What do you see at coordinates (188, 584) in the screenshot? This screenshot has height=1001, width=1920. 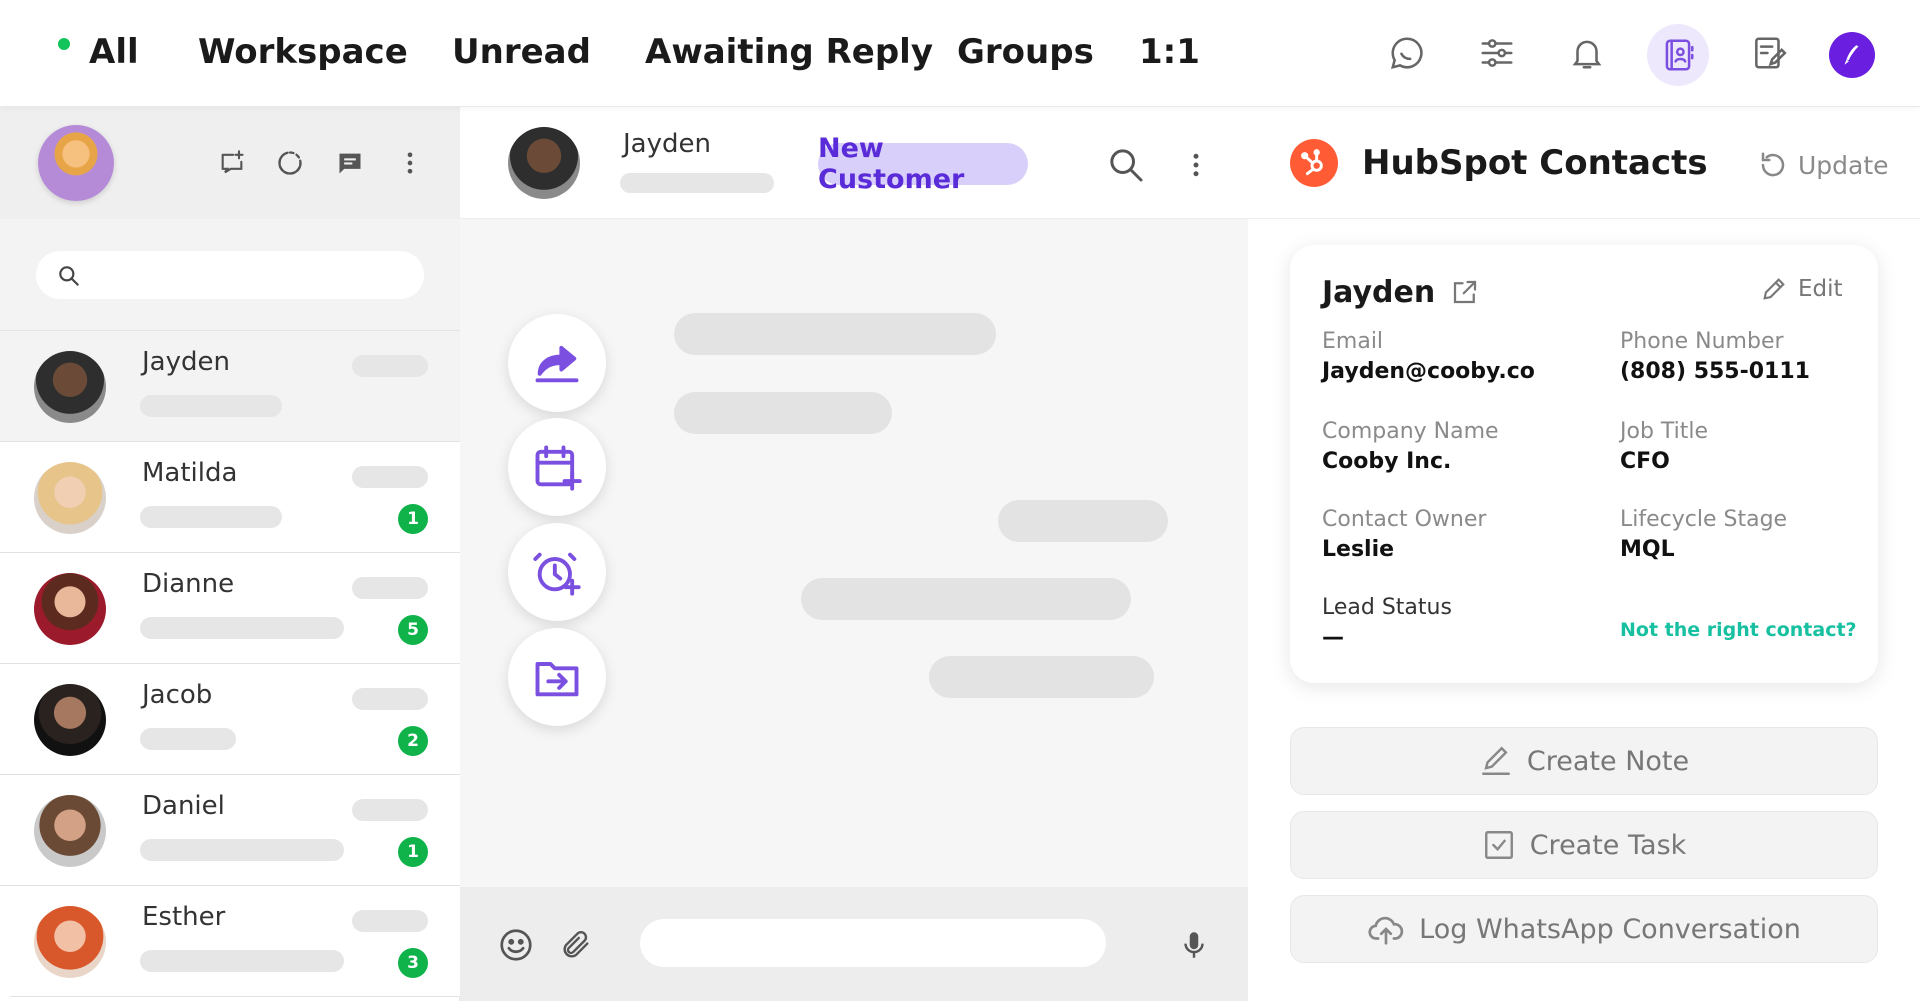 I see `contact-name: Dianne` at bounding box center [188, 584].